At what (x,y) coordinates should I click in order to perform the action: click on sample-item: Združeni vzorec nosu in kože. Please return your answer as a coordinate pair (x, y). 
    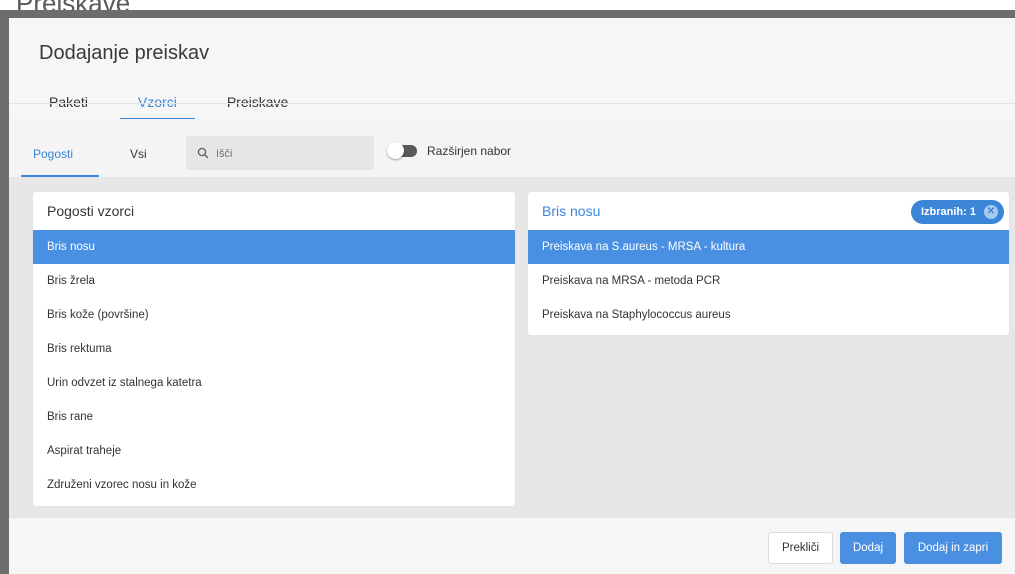
    Looking at the image, I should click on (274, 485).